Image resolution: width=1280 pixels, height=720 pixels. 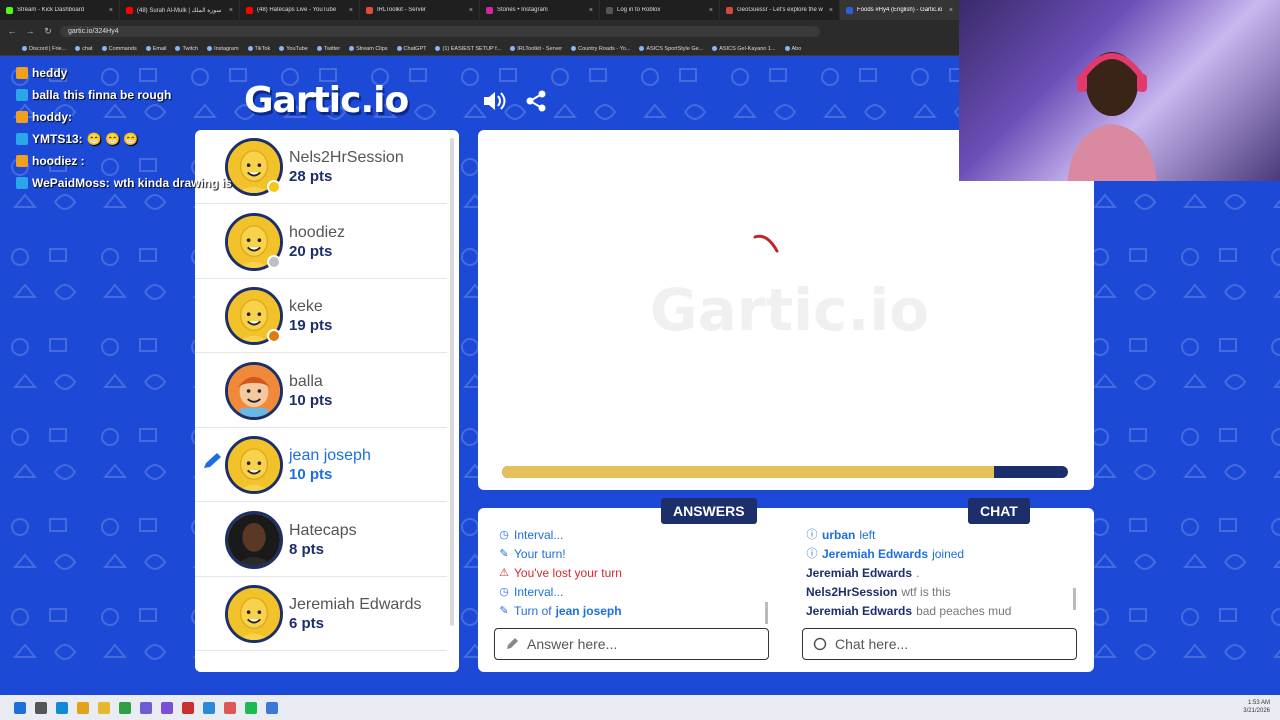 I want to click on player-row: Jeremiah Edwards 6 pts, so click(x=321, y=614).